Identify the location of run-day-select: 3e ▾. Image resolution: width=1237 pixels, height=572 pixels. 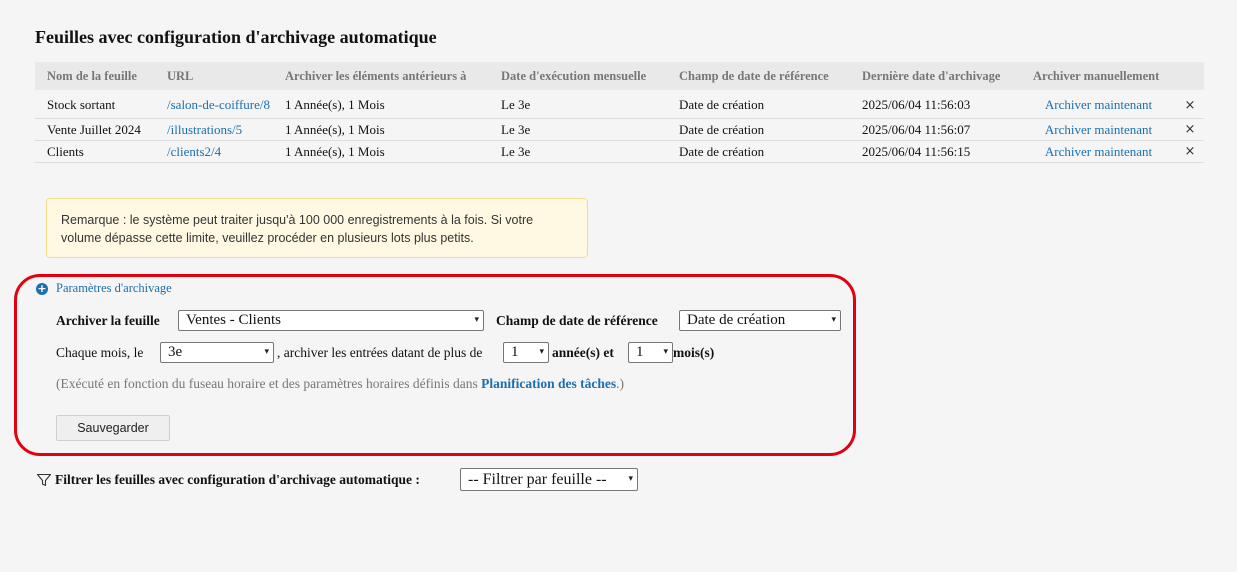
(217, 352).